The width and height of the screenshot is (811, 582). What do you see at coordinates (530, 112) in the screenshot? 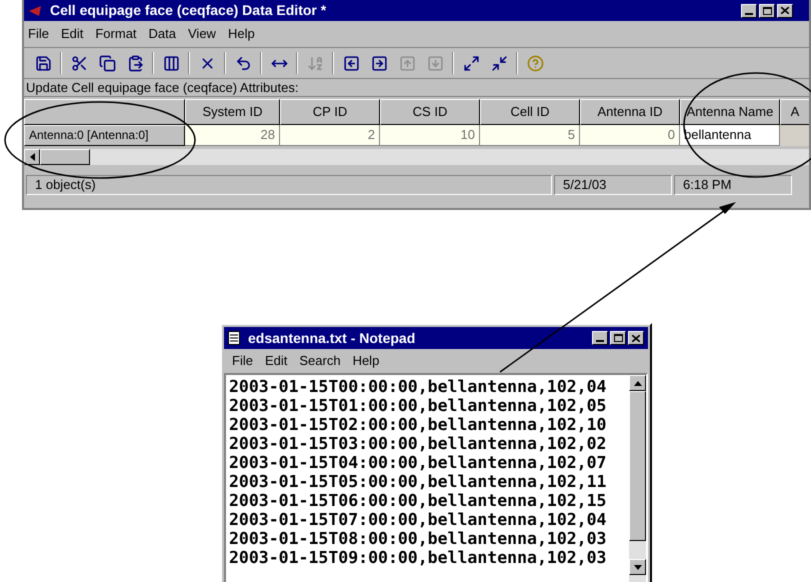
I see `column-header: Cell ID` at bounding box center [530, 112].